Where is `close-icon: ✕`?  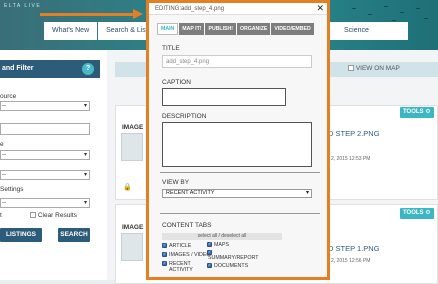 close-icon: ✕ is located at coordinates (320, 8).